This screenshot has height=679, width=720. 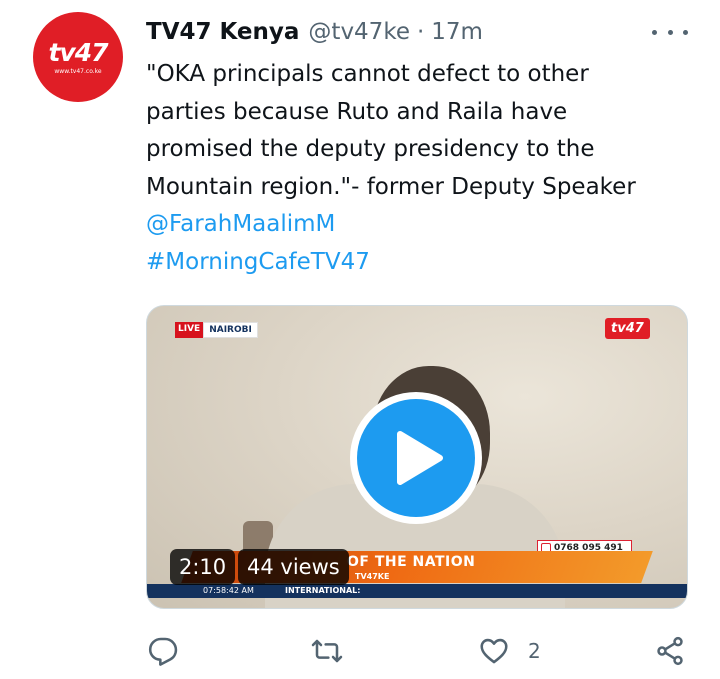 What do you see at coordinates (78, 52) in the screenshot?
I see `avatar-logo: tv47` at bounding box center [78, 52].